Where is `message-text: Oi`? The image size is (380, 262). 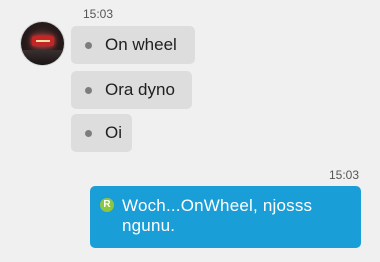 message-text: Oi is located at coordinates (113, 132).